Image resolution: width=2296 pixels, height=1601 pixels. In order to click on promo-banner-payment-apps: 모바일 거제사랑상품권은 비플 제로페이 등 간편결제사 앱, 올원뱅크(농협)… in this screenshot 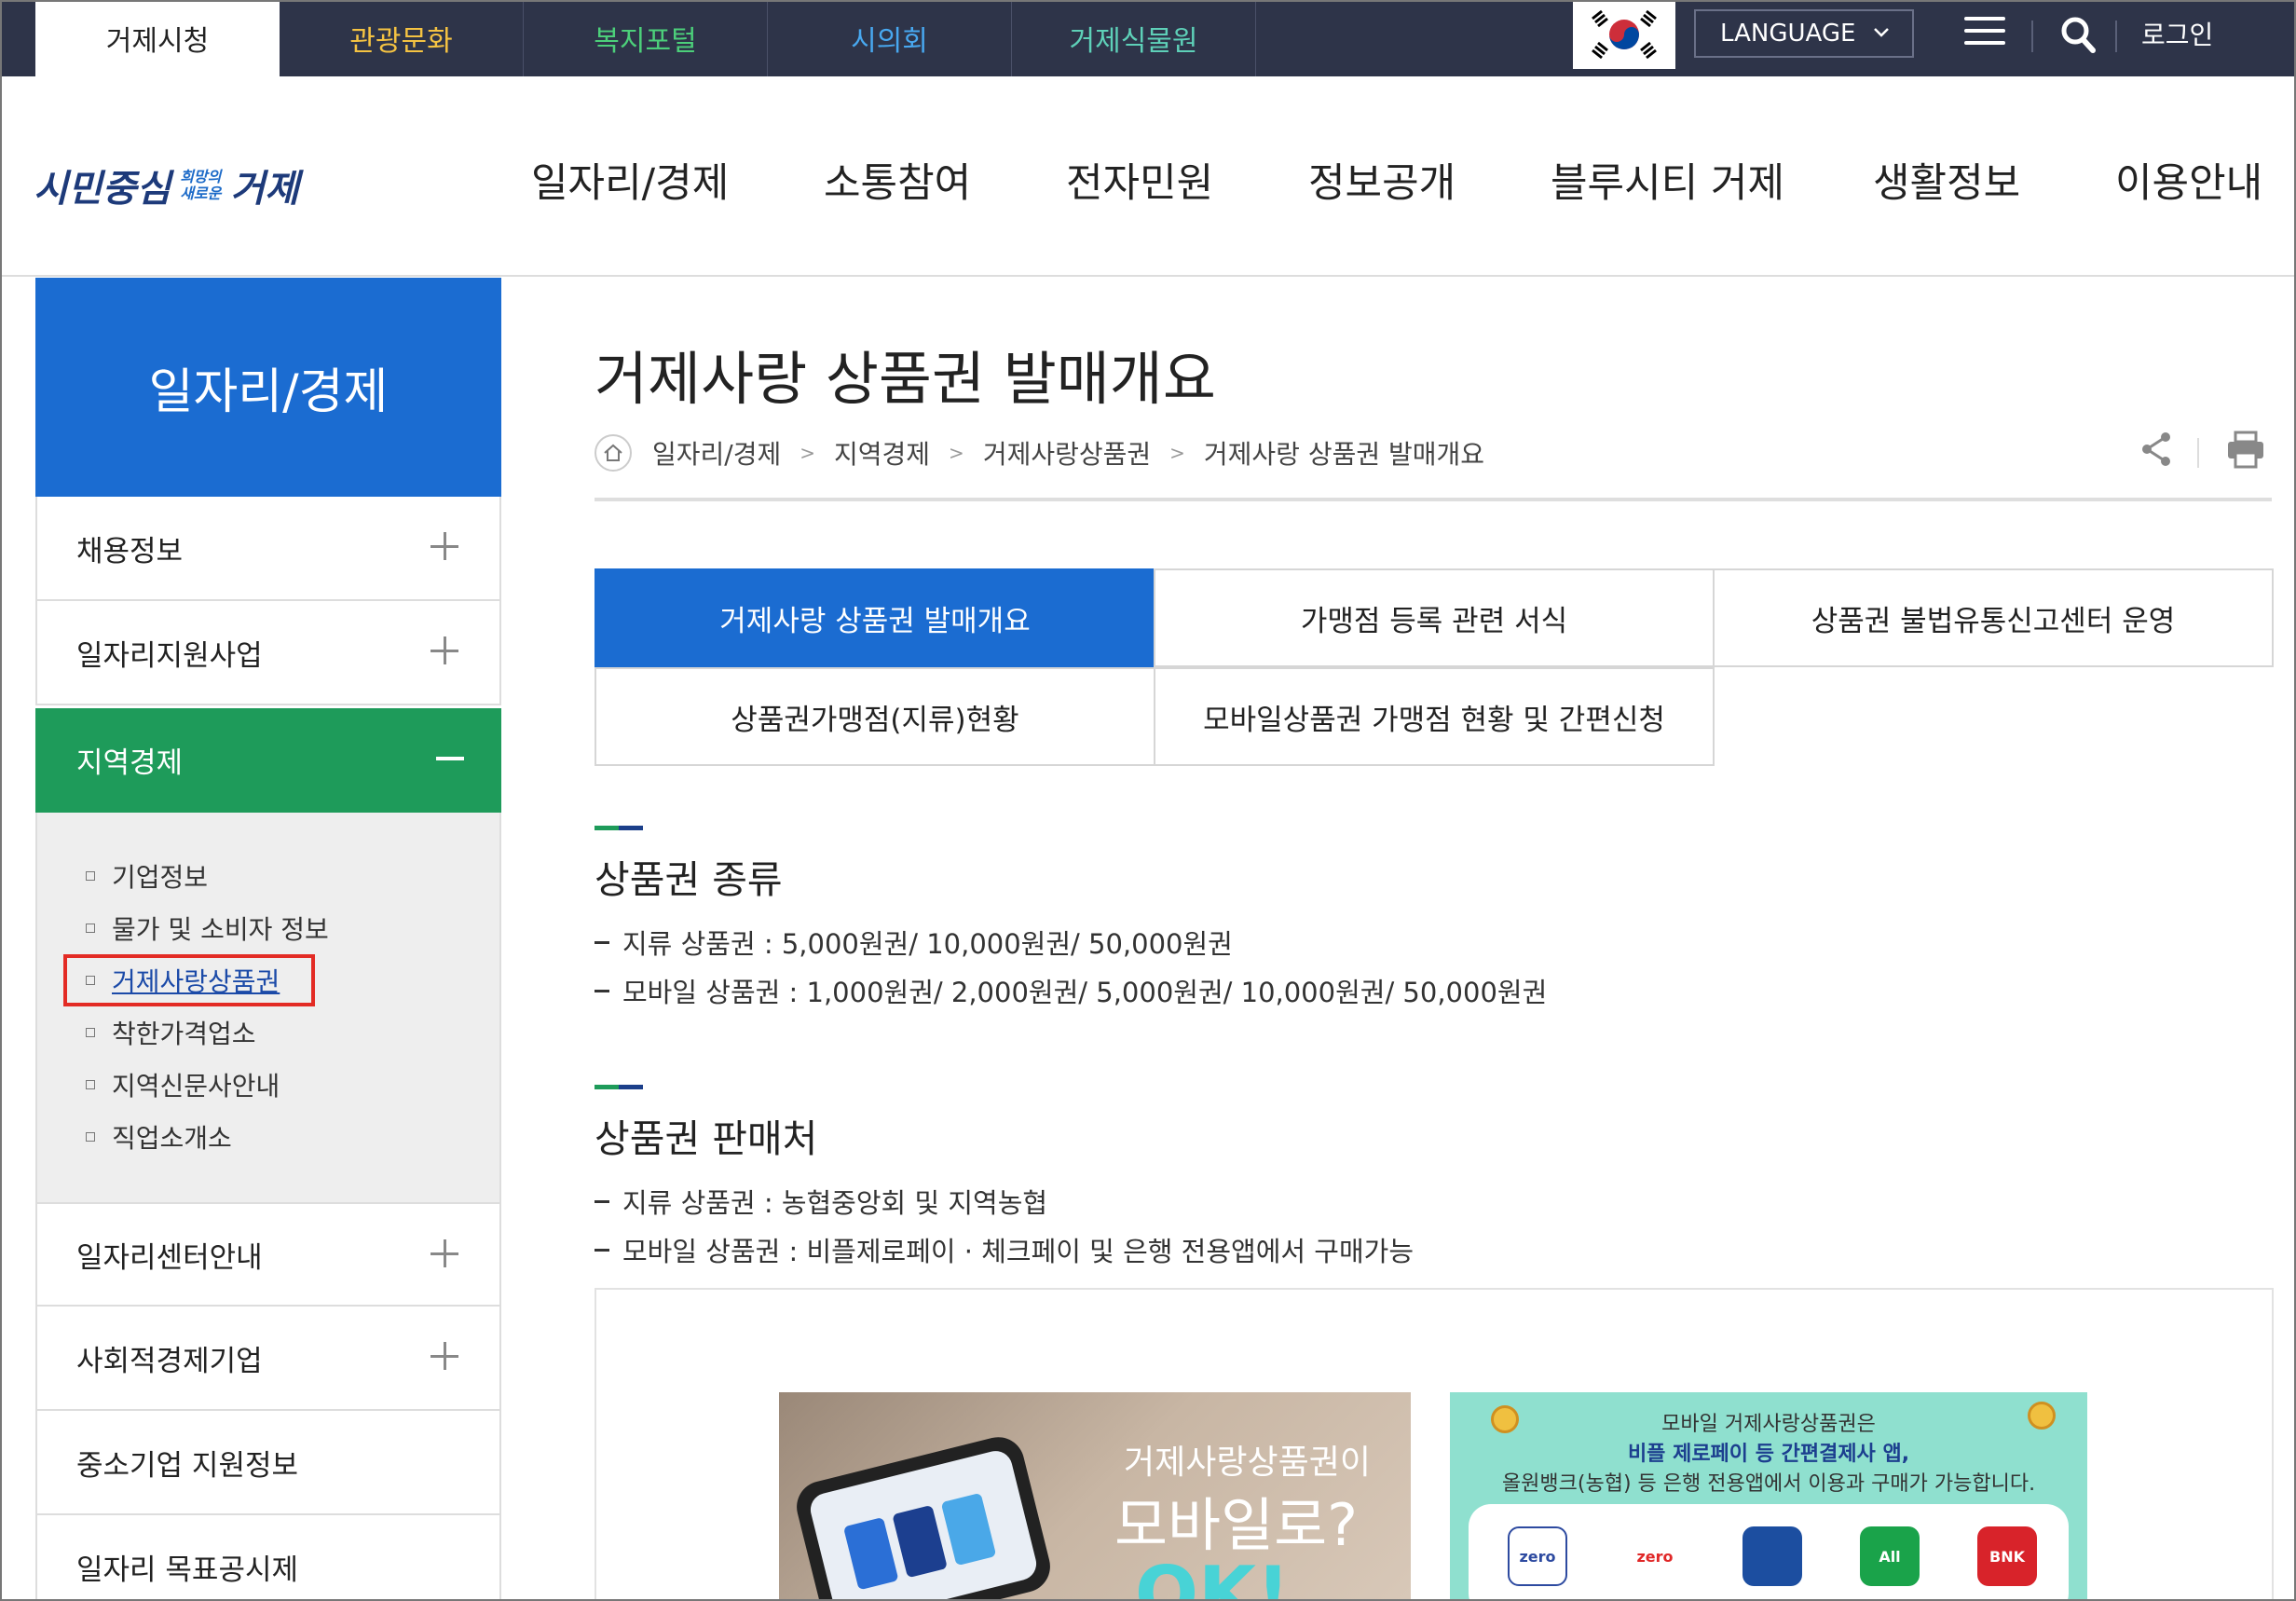, I will do `click(1768, 1497)`.